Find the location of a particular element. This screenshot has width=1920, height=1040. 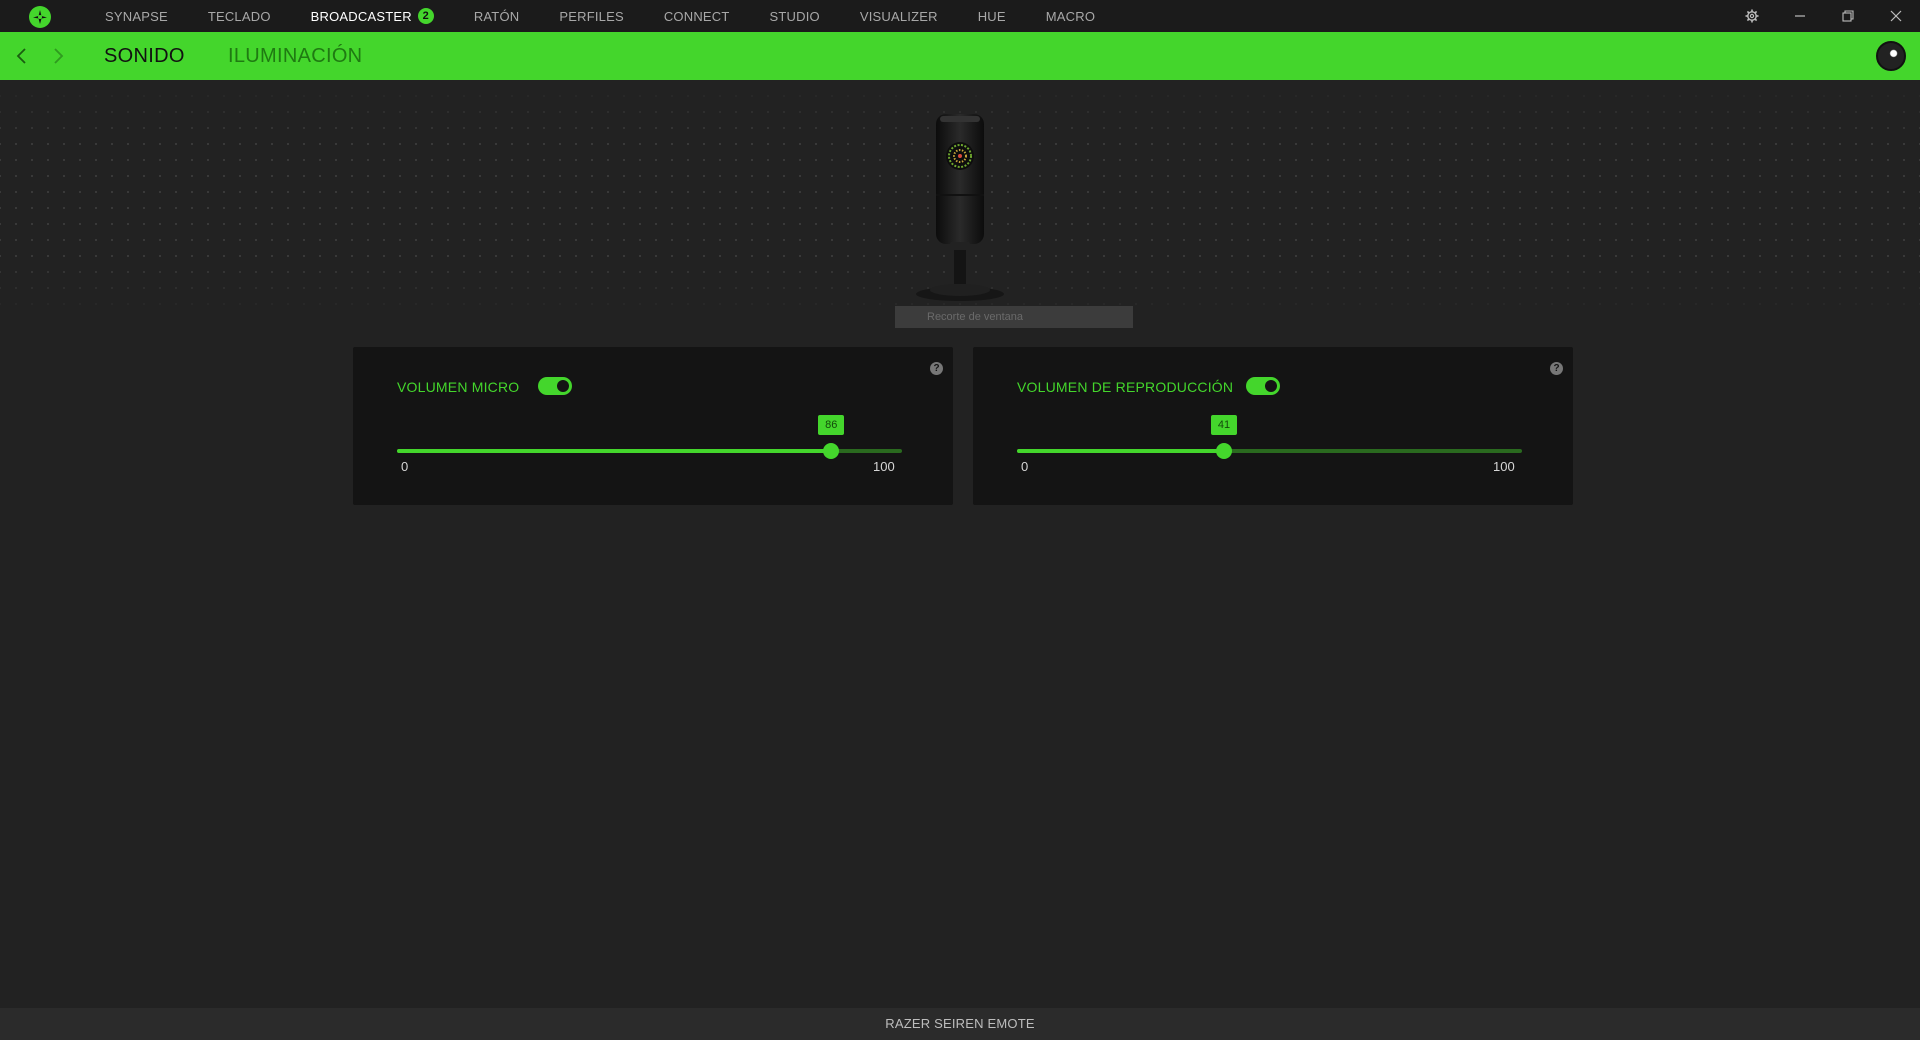

nav-item-hue: HUE is located at coordinates (992, 16).